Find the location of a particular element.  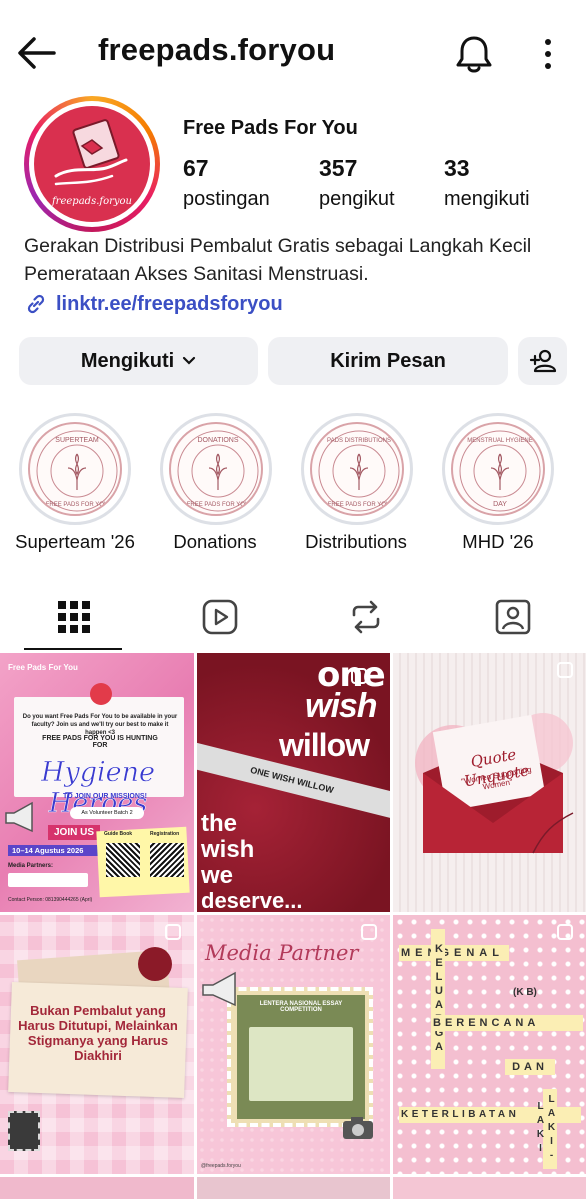

stat-label: postingan is located at coordinates (226, 199).